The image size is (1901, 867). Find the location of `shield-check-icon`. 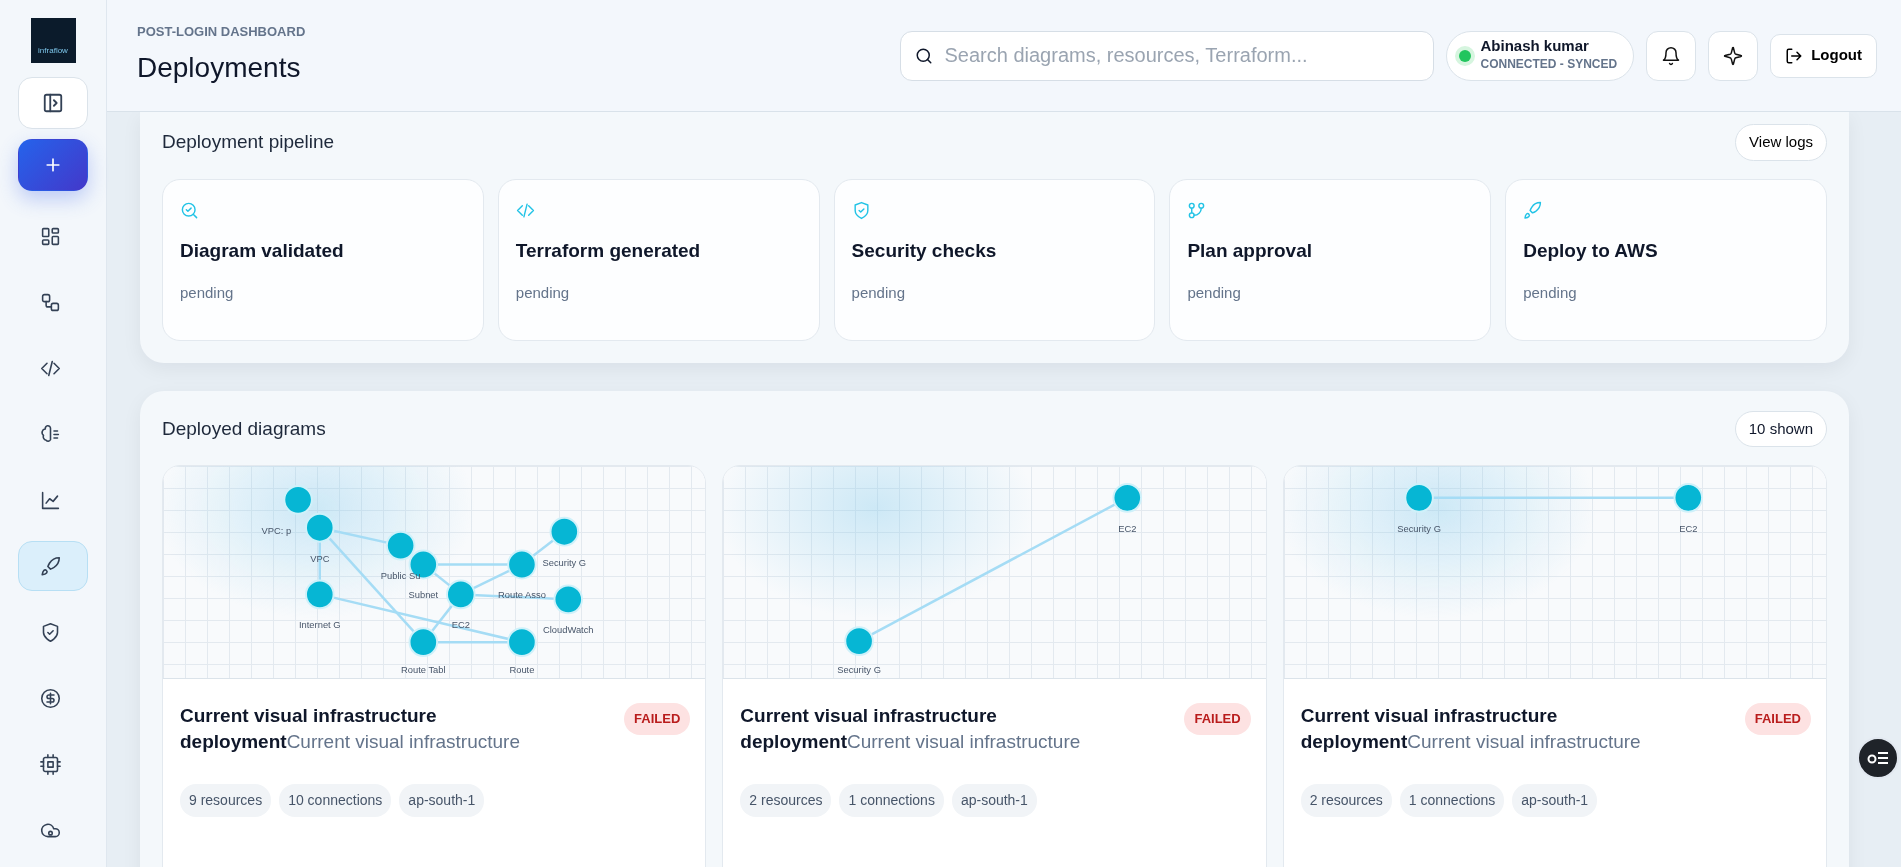

shield-check-icon is located at coordinates (861, 210).